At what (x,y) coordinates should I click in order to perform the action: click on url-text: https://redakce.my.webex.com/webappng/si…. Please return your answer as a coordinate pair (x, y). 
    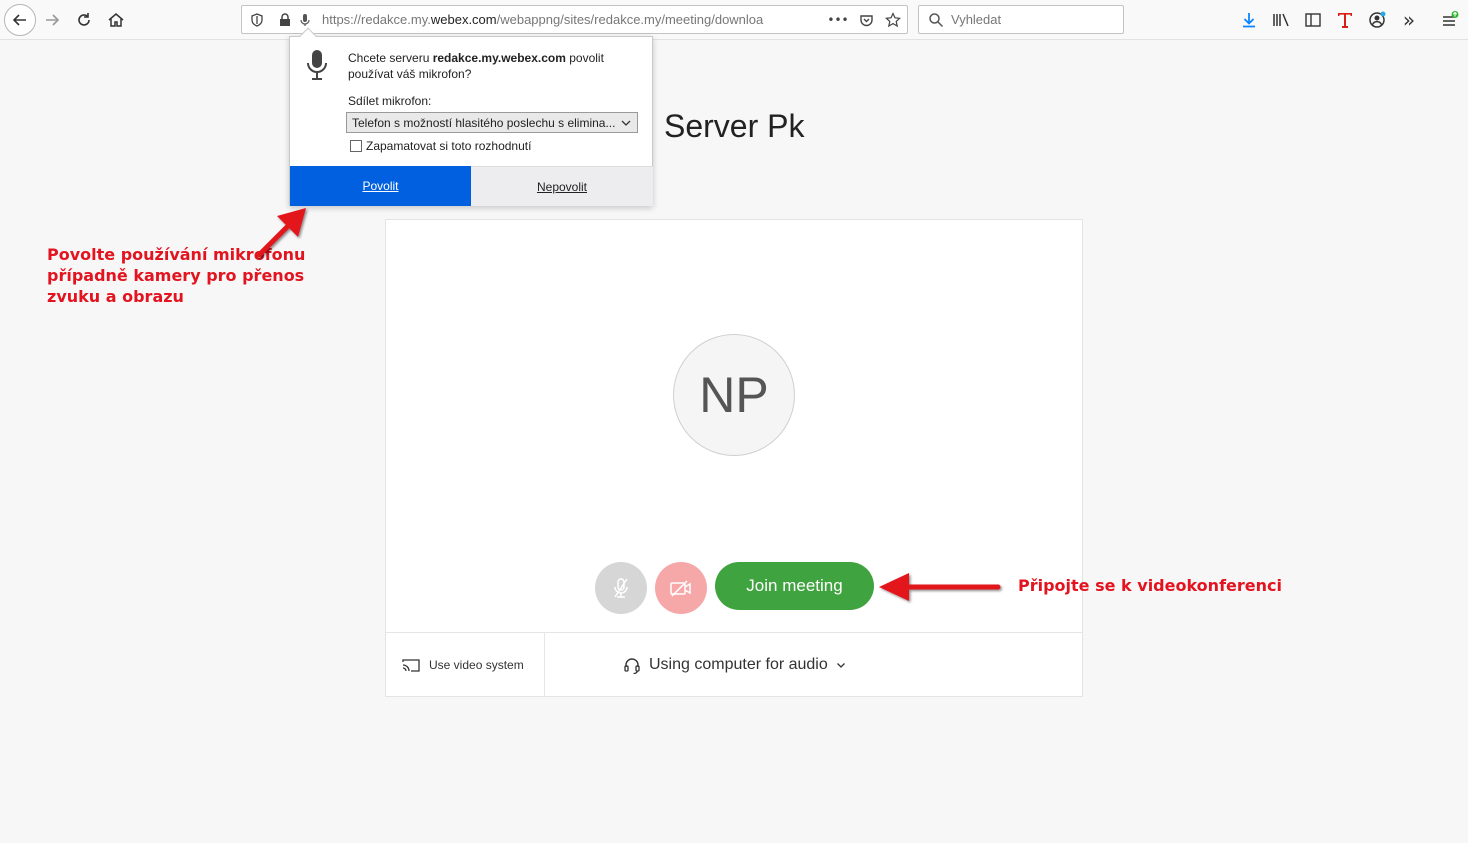
    Looking at the image, I should click on (561, 21).